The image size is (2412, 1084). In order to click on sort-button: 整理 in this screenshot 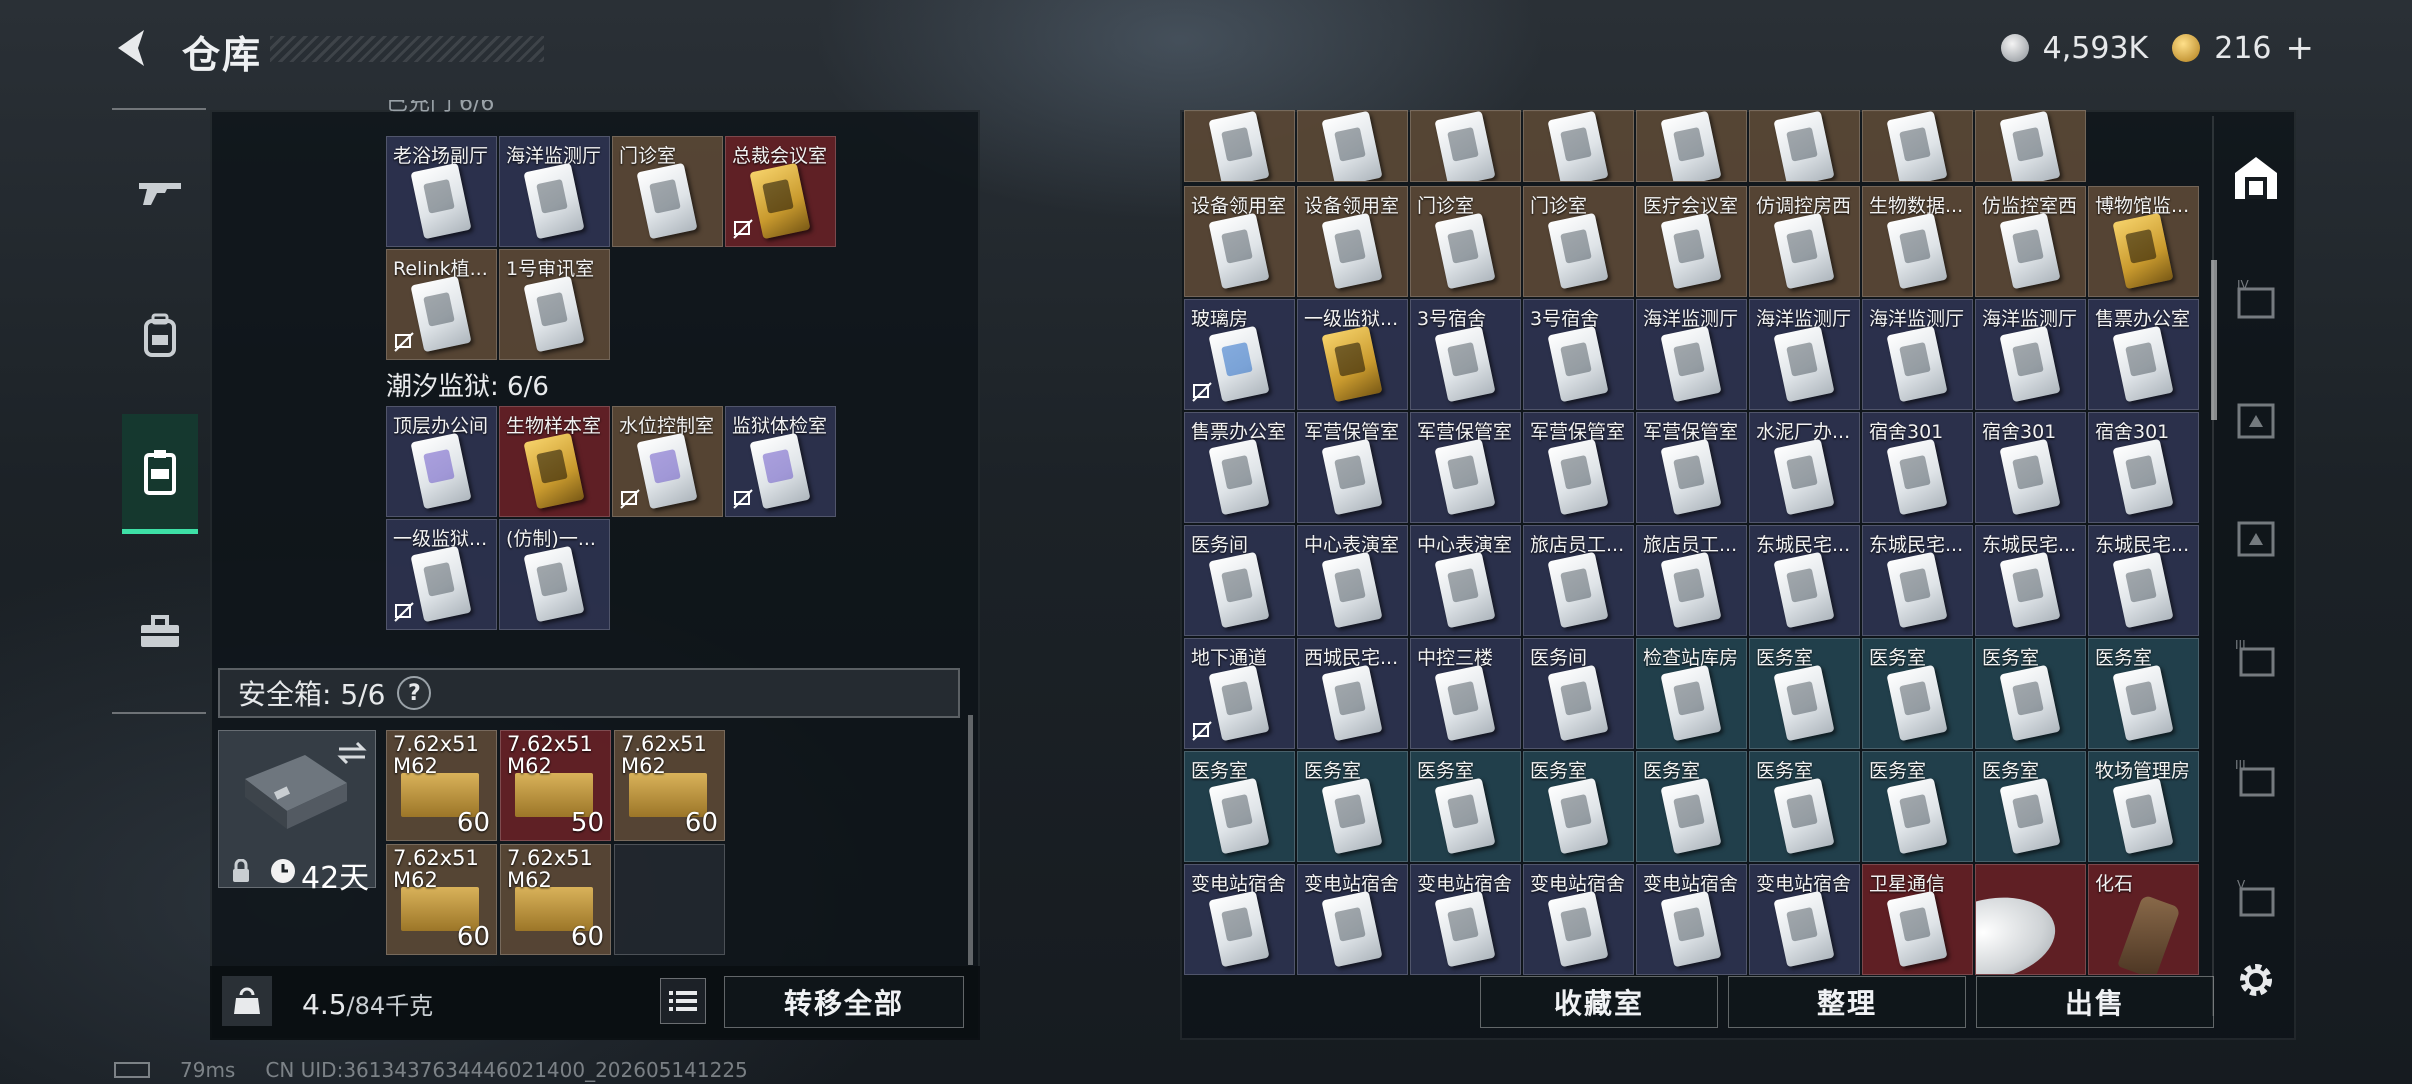, I will do `click(1847, 1002)`.